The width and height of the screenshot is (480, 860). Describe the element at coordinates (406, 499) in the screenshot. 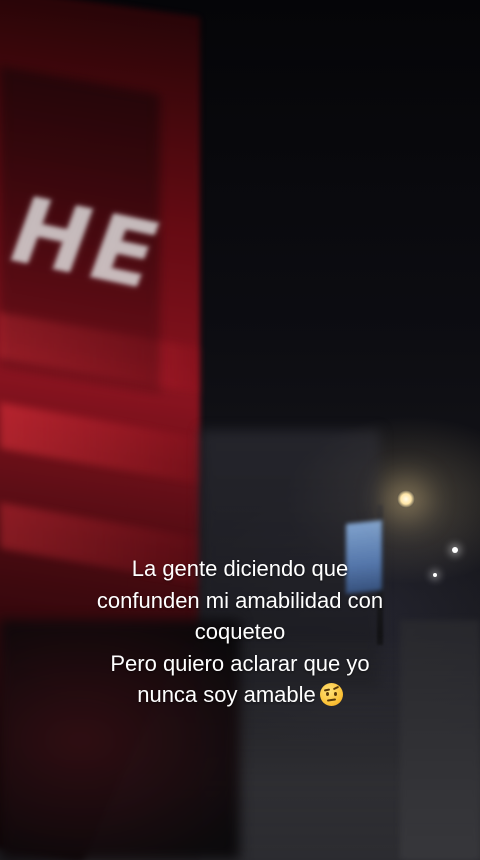

I see `streetlight` at that location.